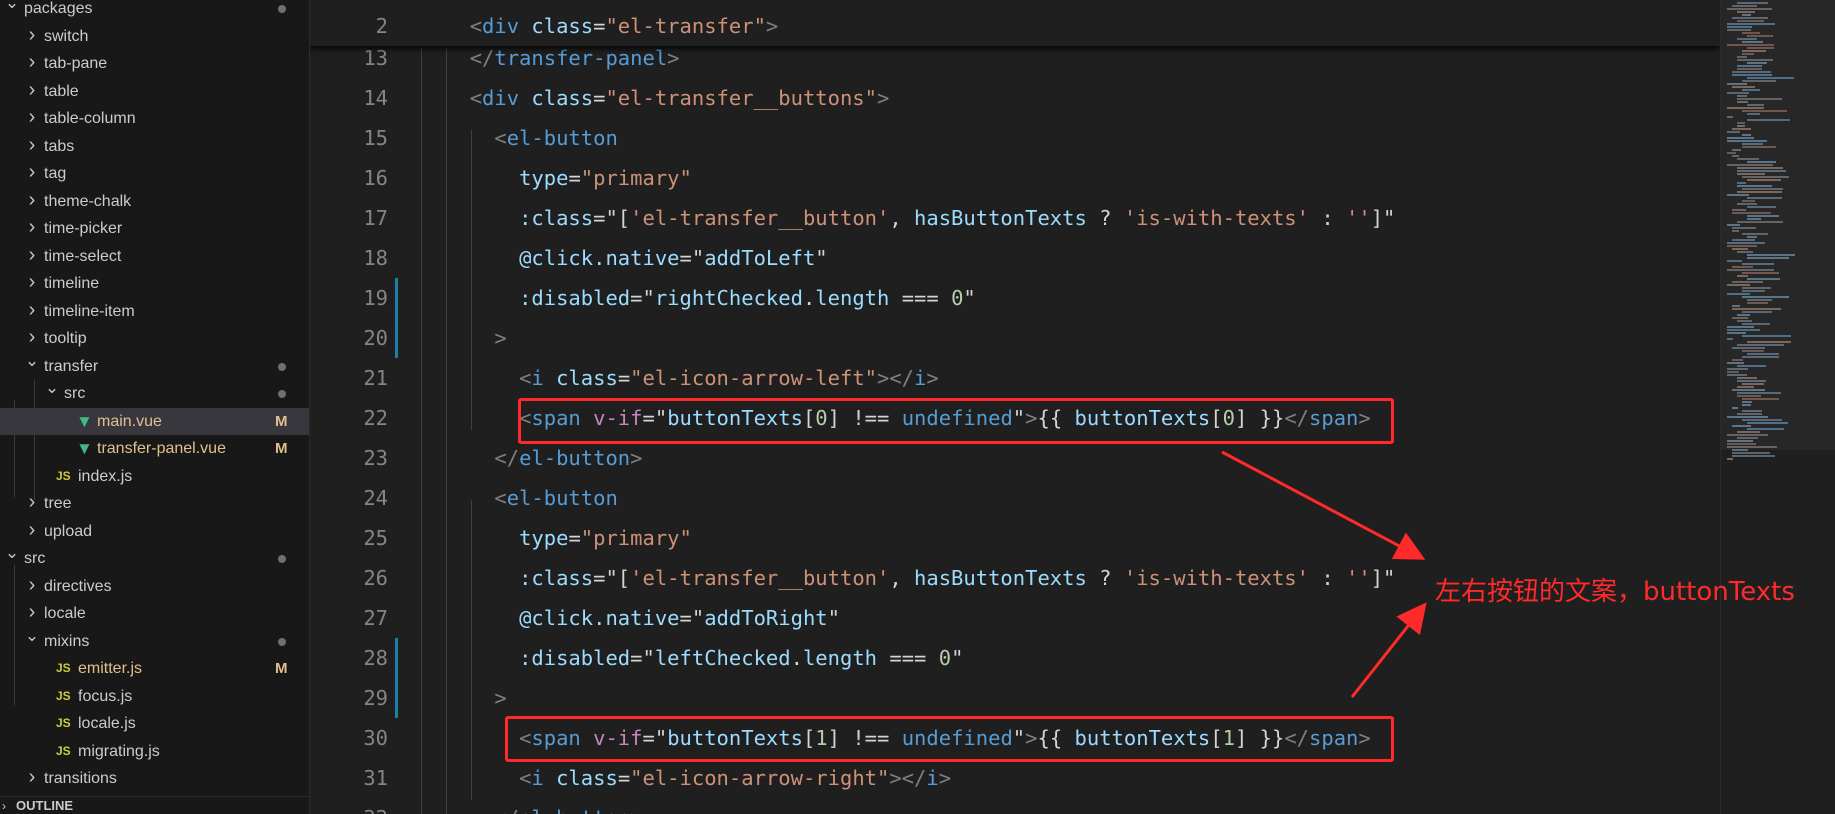 The image size is (1835, 814). What do you see at coordinates (1015, 498) in the screenshot?
I see `code-line: 24 <el-button` at bounding box center [1015, 498].